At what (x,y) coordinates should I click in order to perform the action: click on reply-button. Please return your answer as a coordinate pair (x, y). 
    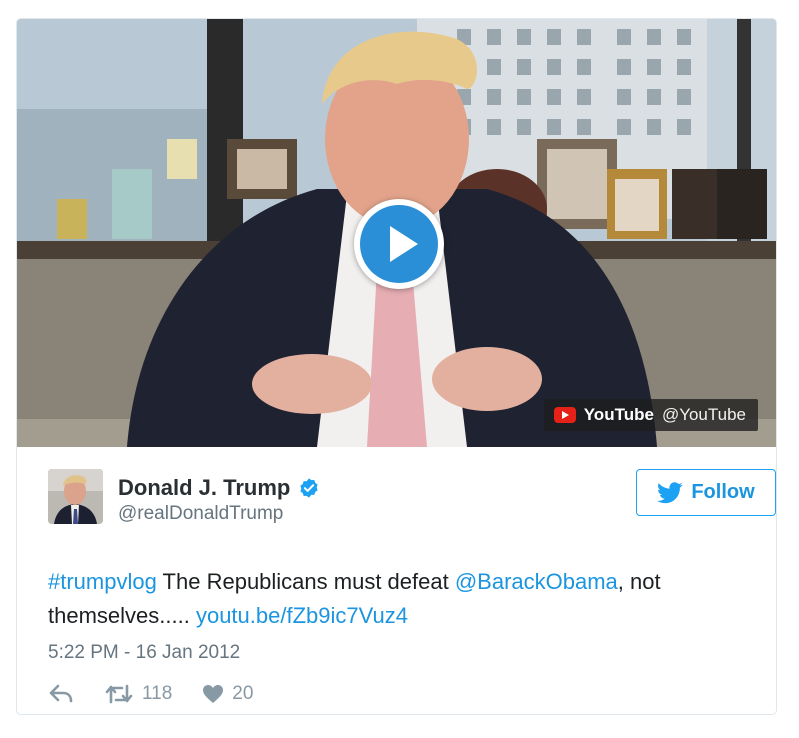
    Looking at the image, I should click on (61, 694).